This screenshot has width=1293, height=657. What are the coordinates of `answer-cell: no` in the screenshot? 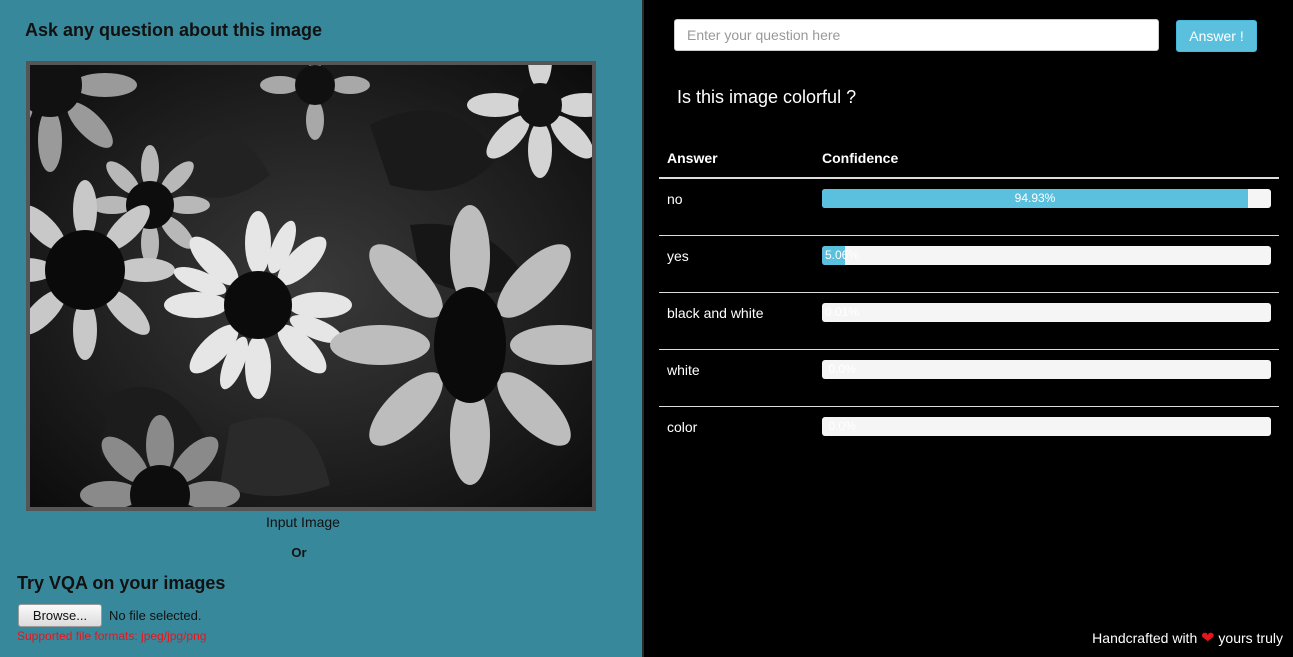 It's located at (675, 199).